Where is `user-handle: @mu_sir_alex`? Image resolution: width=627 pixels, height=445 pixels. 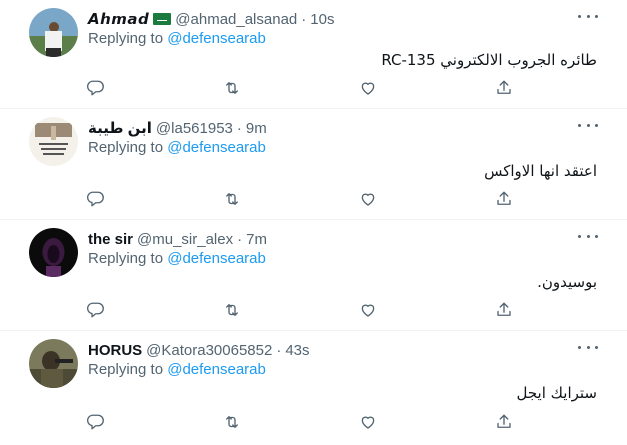
user-handle: @mu_sir_alex is located at coordinates (185, 239).